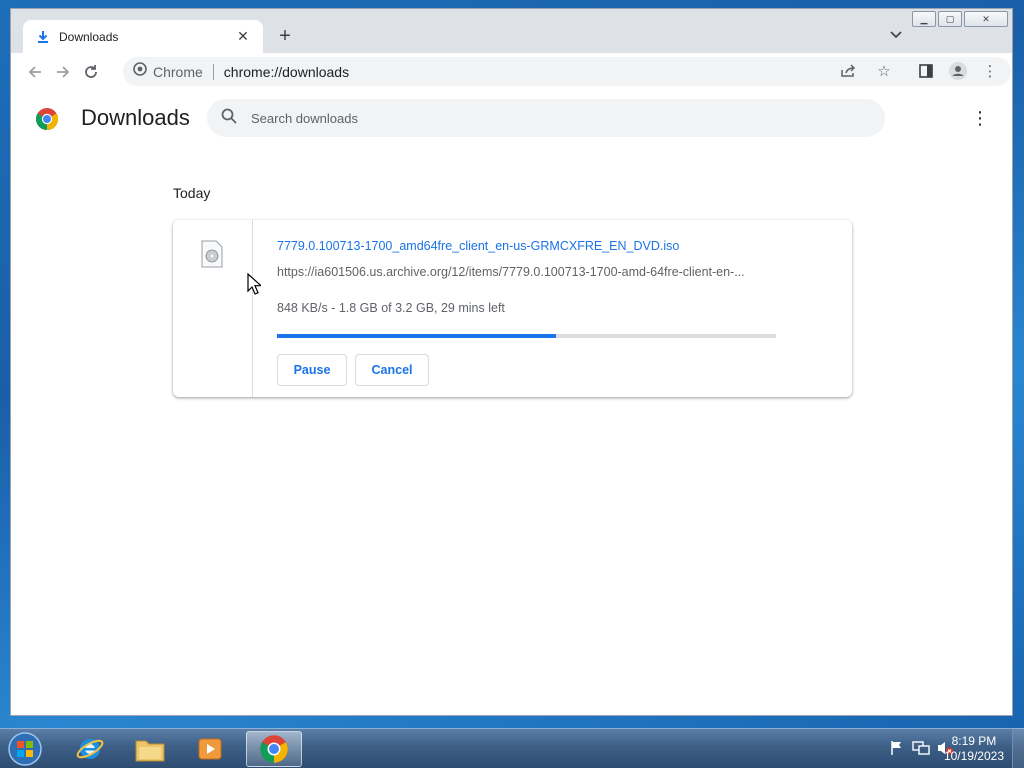 This screenshot has width=1024, height=768. What do you see at coordinates (213, 71) in the screenshot?
I see `omnibox-separator` at bounding box center [213, 71].